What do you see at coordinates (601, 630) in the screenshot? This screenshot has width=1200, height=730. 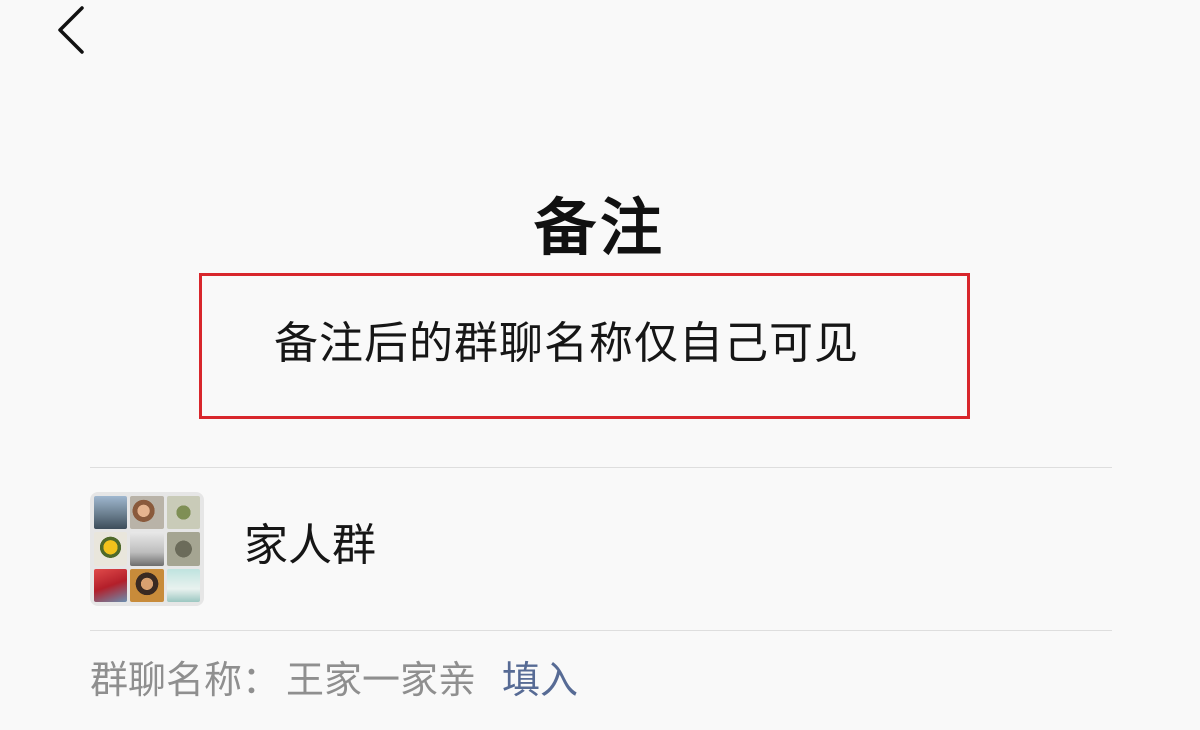 I see `divider-bottom` at bounding box center [601, 630].